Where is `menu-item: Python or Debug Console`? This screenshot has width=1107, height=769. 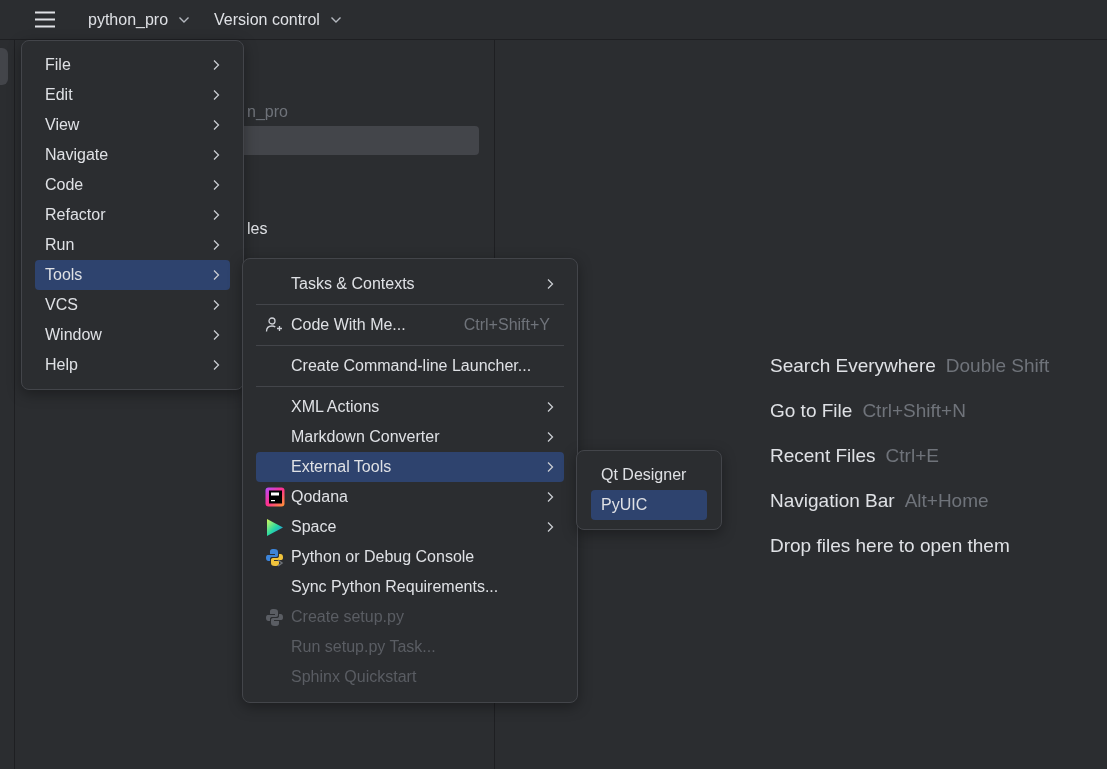
menu-item: Python or Debug Console is located at coordinates (410, 557).